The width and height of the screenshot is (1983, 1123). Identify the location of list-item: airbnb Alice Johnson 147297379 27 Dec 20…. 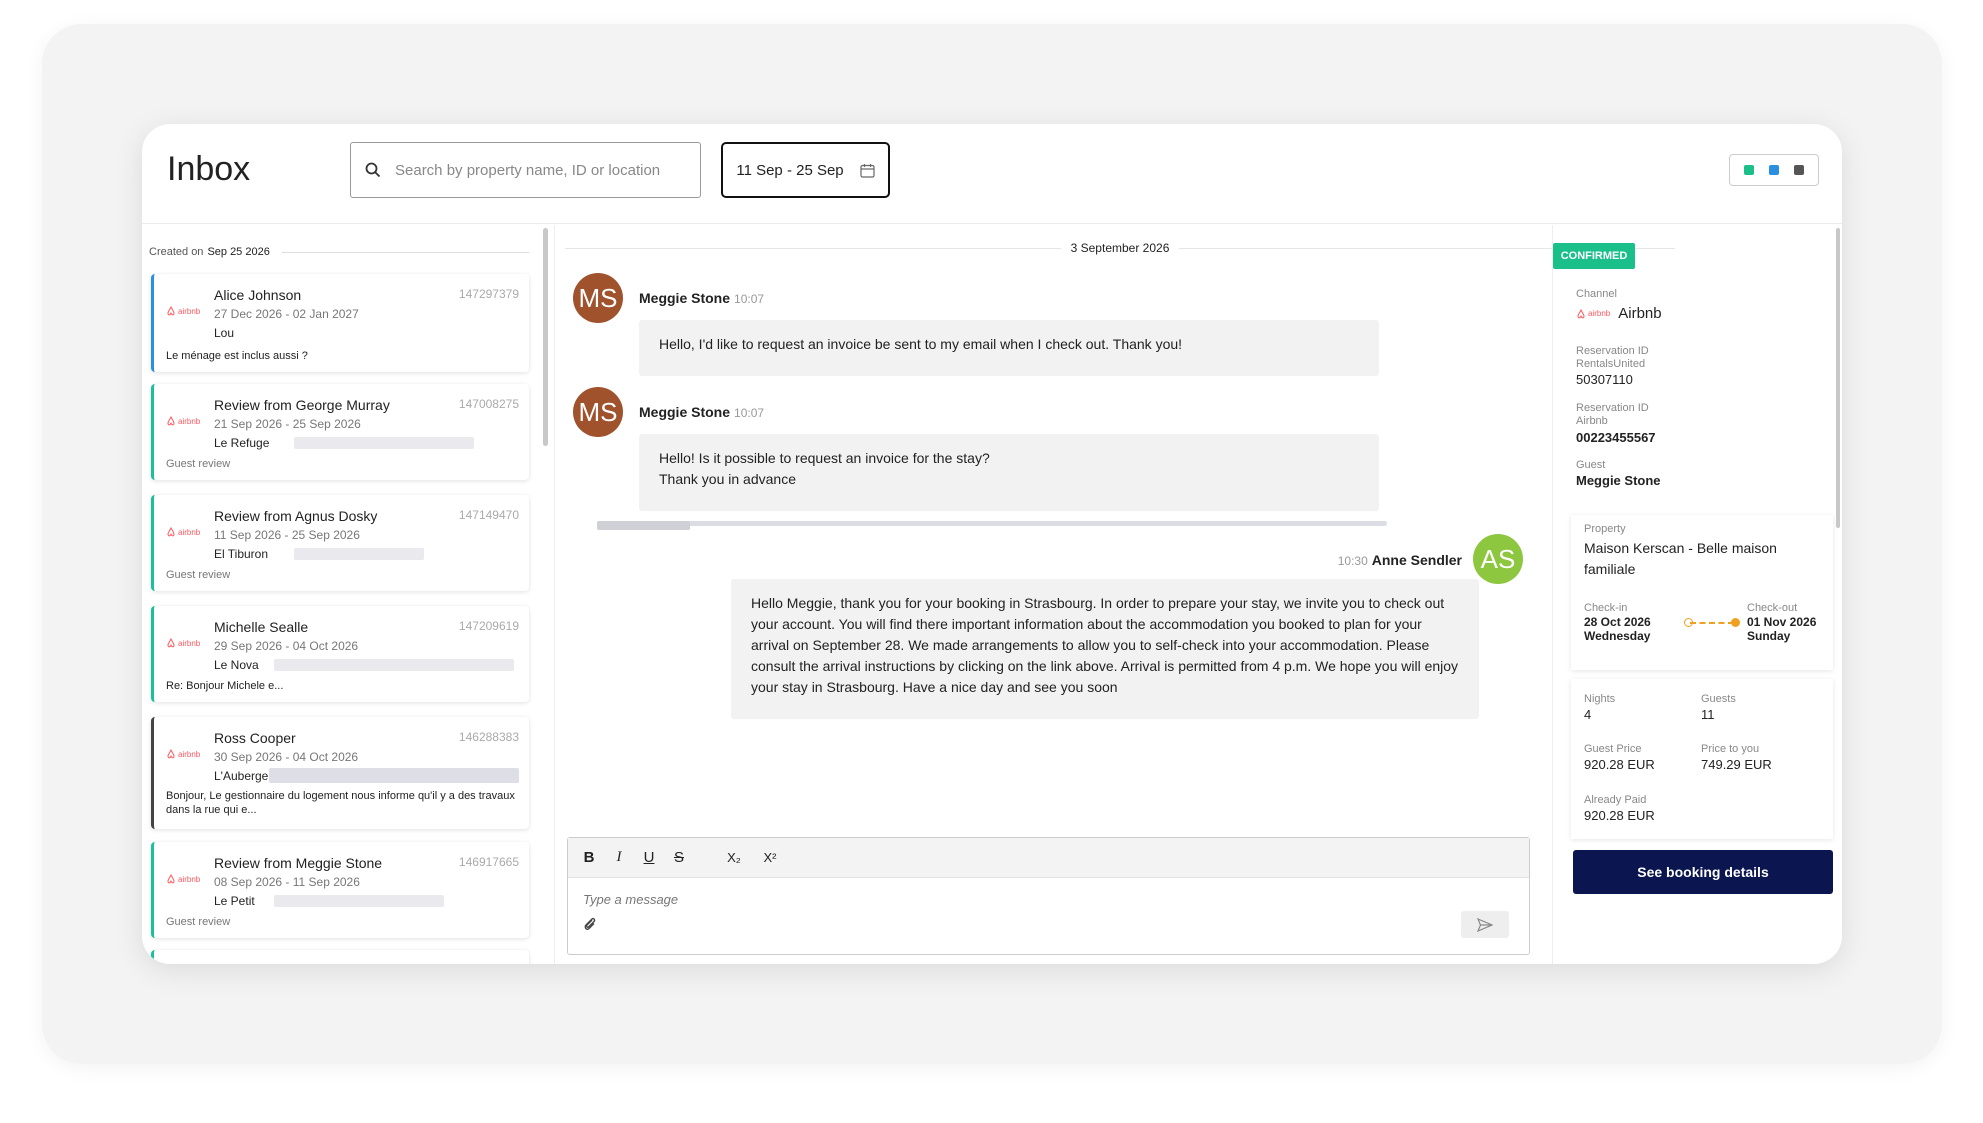
(340, 323).